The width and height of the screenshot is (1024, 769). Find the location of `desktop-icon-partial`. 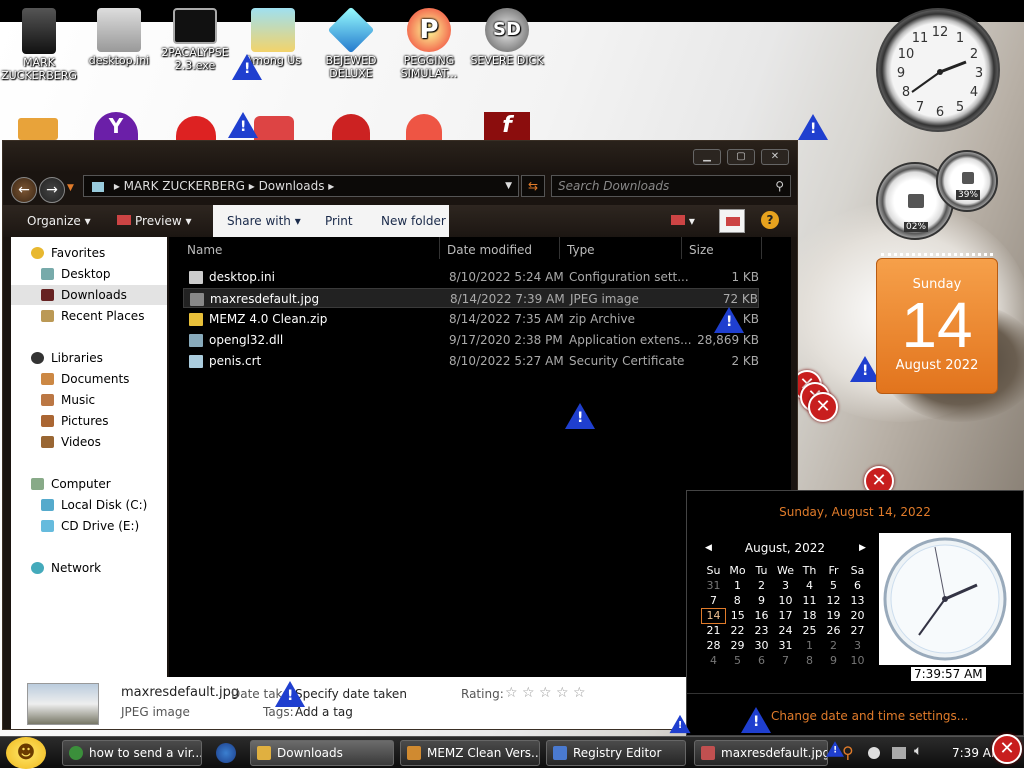

desktop-icon-partial is located at coordinates (38, 129).